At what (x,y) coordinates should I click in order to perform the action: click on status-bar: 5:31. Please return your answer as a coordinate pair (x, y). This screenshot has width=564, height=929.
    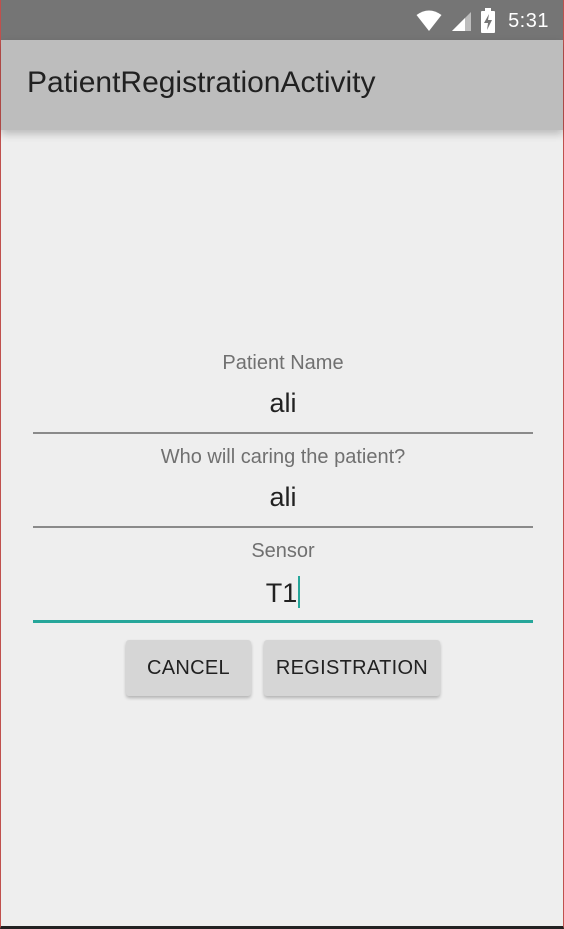
    Looking at the image, I should click on (282, 20).